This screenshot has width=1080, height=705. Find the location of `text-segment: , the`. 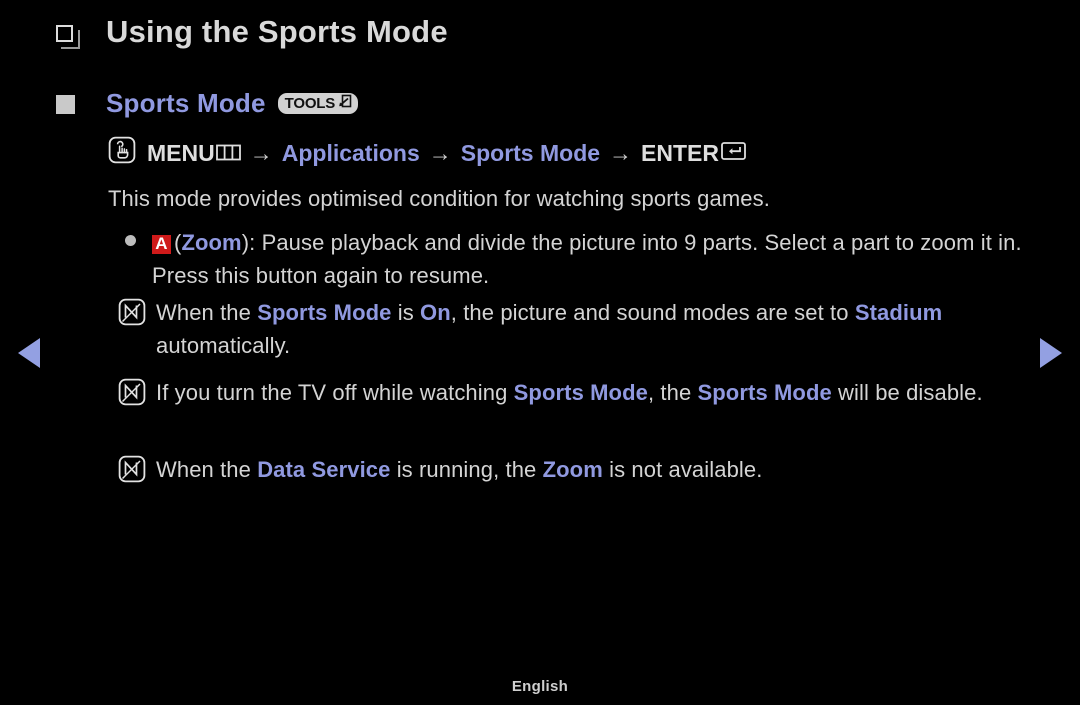

text-segment: , the is located at coordinates (672, 392).